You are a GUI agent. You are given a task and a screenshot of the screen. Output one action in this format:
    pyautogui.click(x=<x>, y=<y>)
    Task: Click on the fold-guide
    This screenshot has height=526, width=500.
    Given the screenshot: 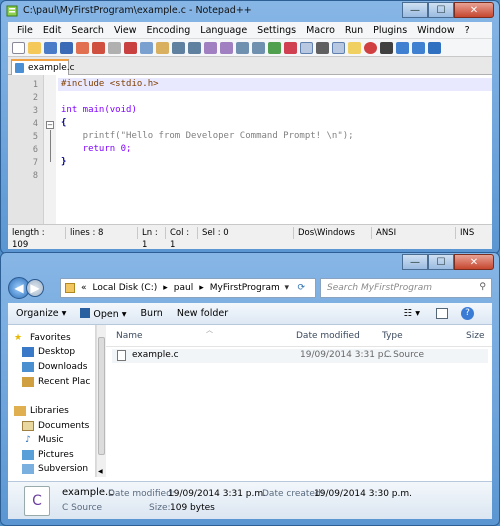 What is the action you would take?
    pyautogui.click(x=50, y=146)
    